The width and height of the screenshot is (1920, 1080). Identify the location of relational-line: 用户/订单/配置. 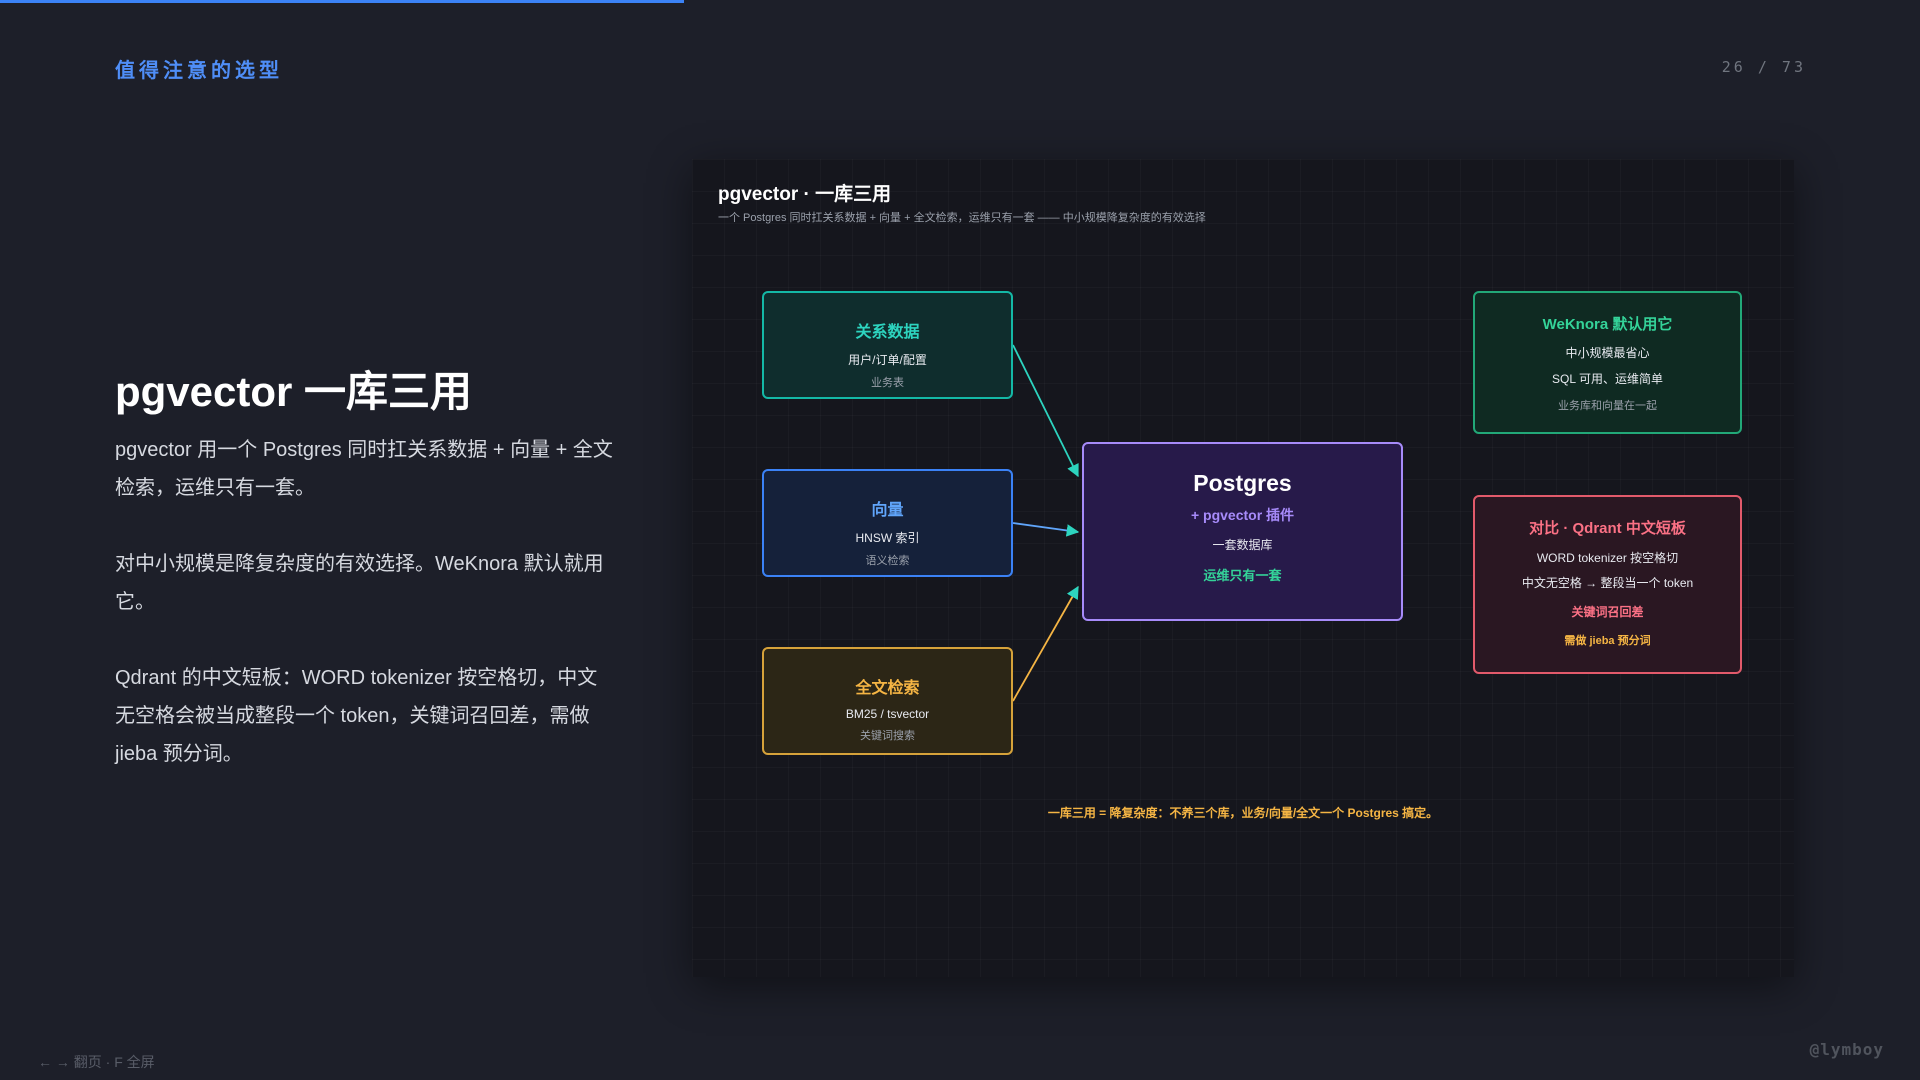
(887, 360).